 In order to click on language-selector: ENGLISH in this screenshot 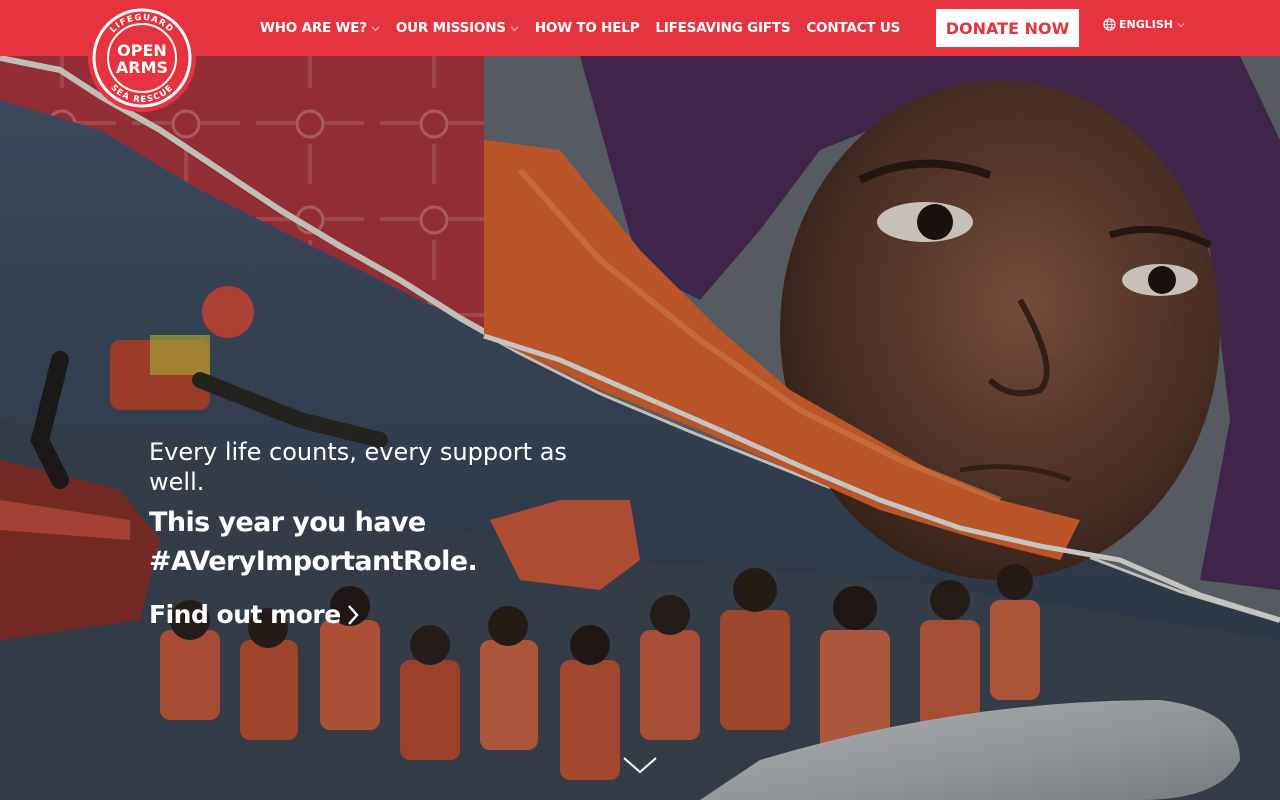, I will do `click(1144, 24)`.